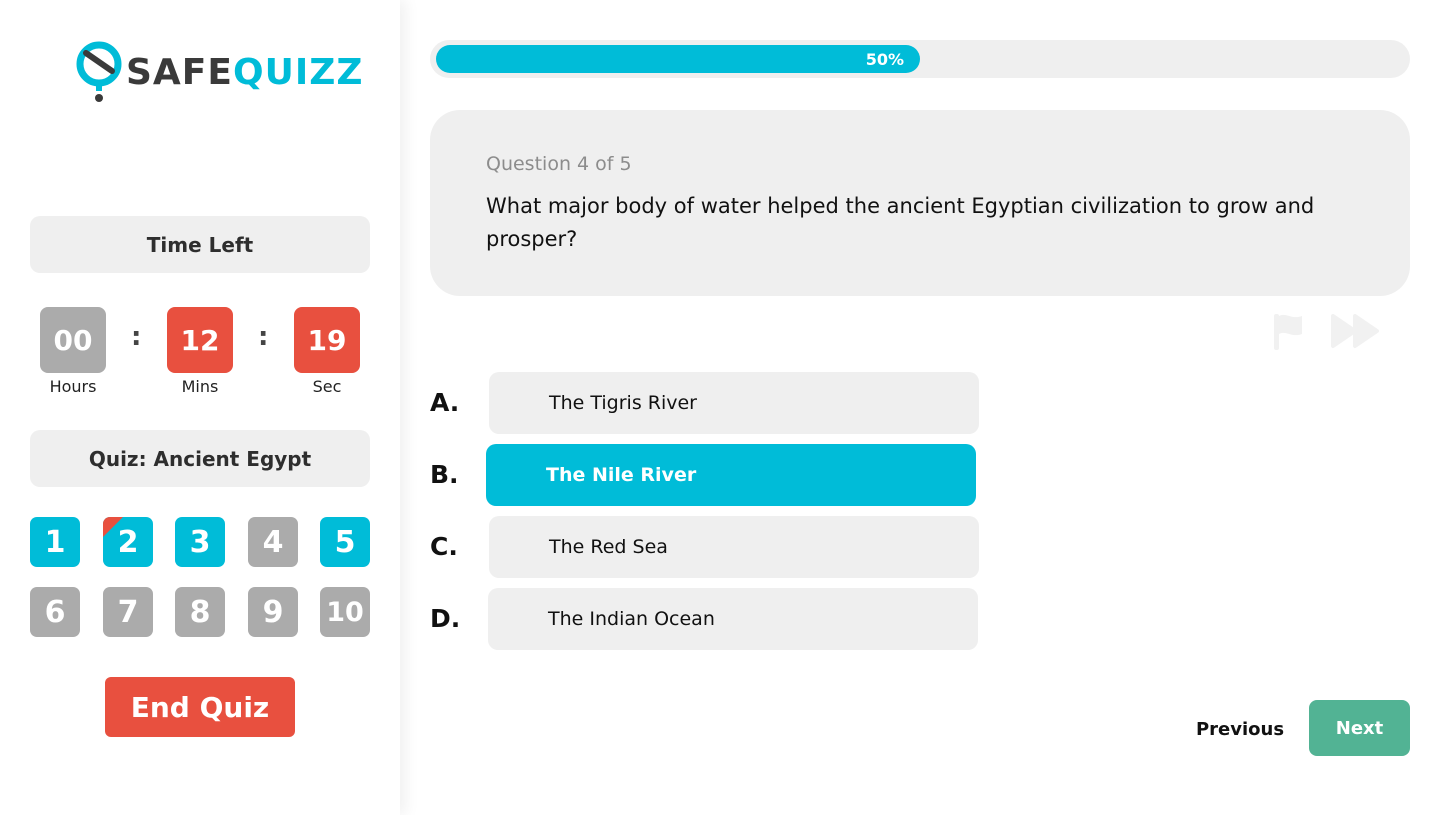 The width and height of the screenshot is (1440, 815). I want to click on brand-logo: SAFEQUIZZ, so click(219, 72).